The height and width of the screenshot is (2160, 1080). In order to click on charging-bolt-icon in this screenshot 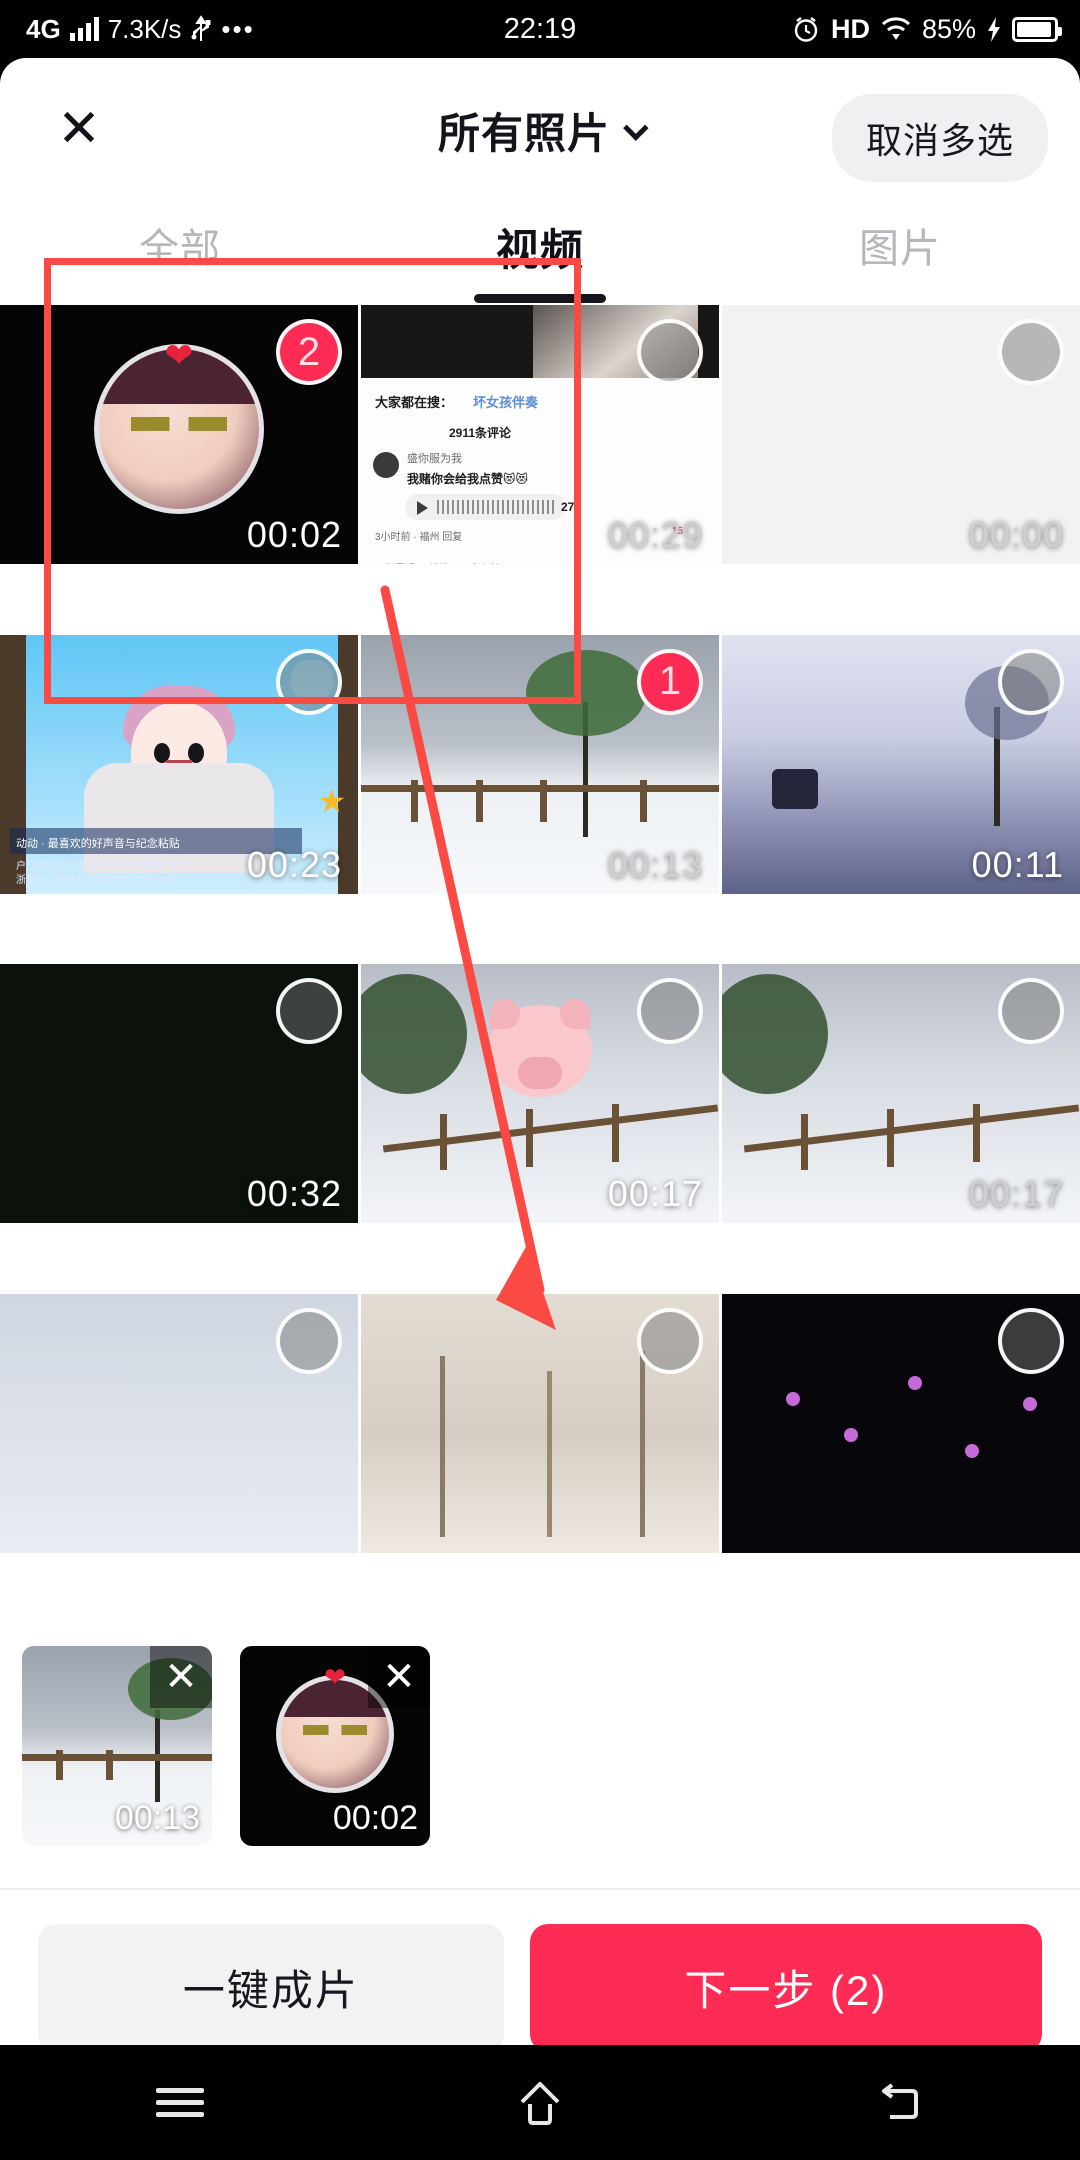, I will do `click(994, 29)`.